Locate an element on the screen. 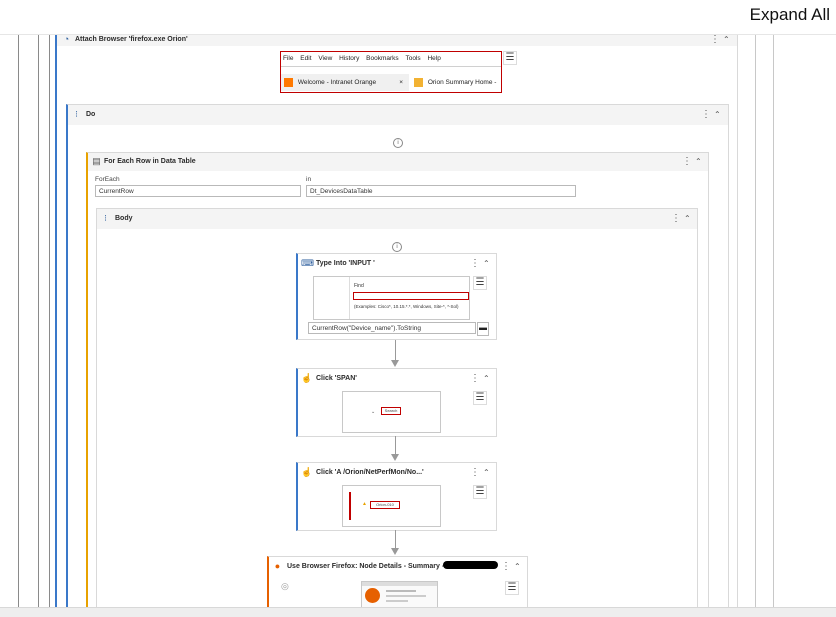  status-bar is located at coordinates (350, 506).